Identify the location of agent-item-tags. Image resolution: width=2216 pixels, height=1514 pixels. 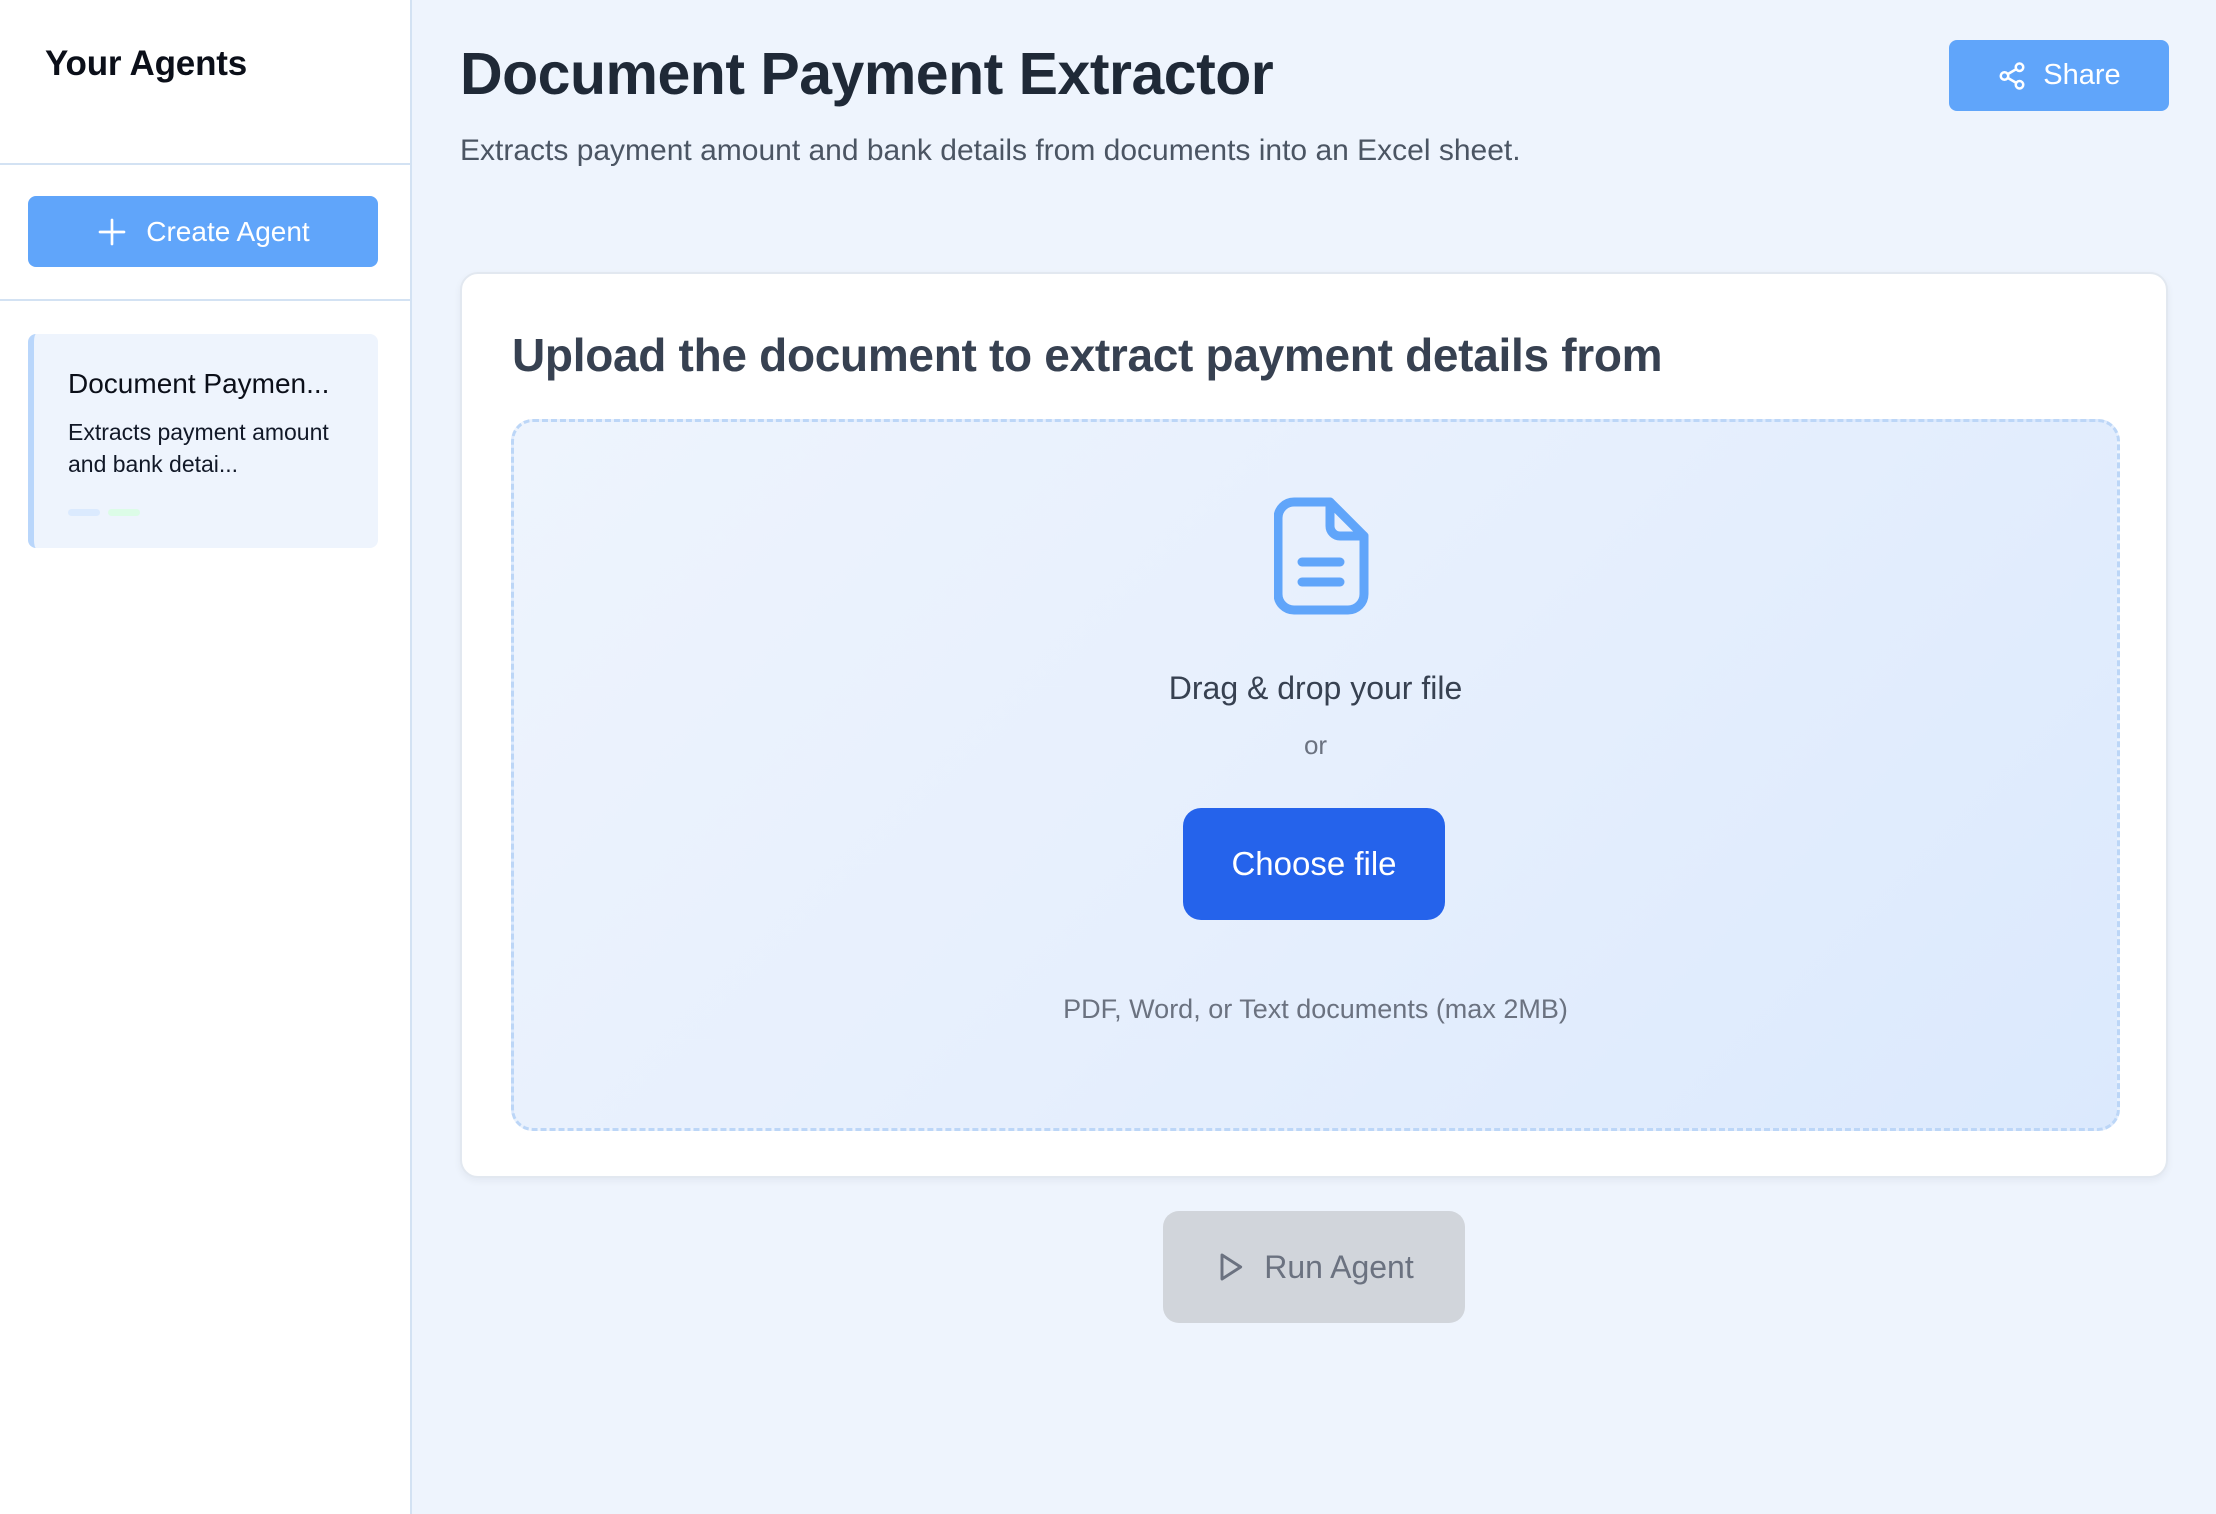
(104, 512).